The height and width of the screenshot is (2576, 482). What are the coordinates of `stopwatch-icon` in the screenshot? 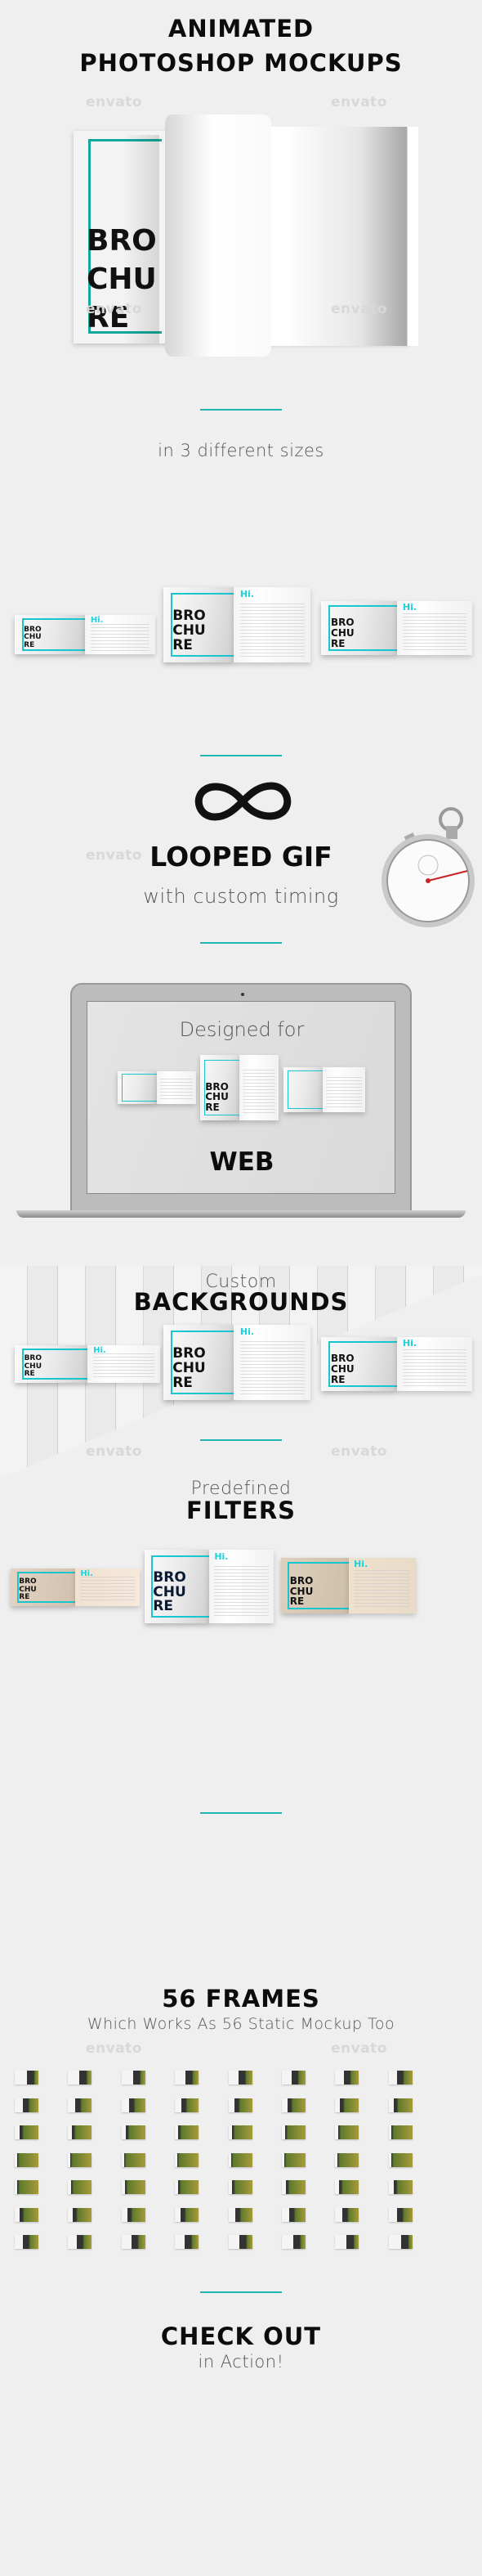 It's located at (429, 867).